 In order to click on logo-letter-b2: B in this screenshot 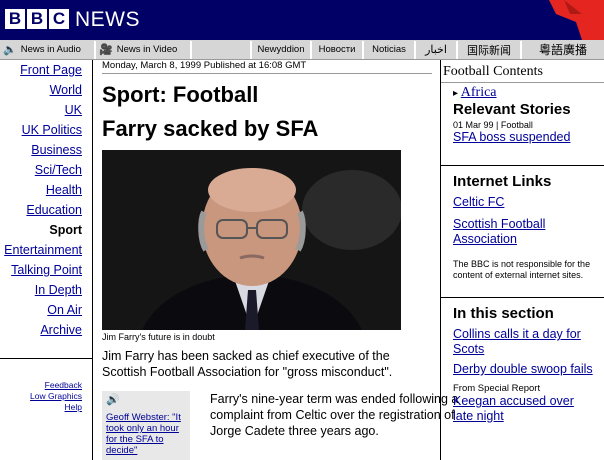, I will do `click(37, 19)`.